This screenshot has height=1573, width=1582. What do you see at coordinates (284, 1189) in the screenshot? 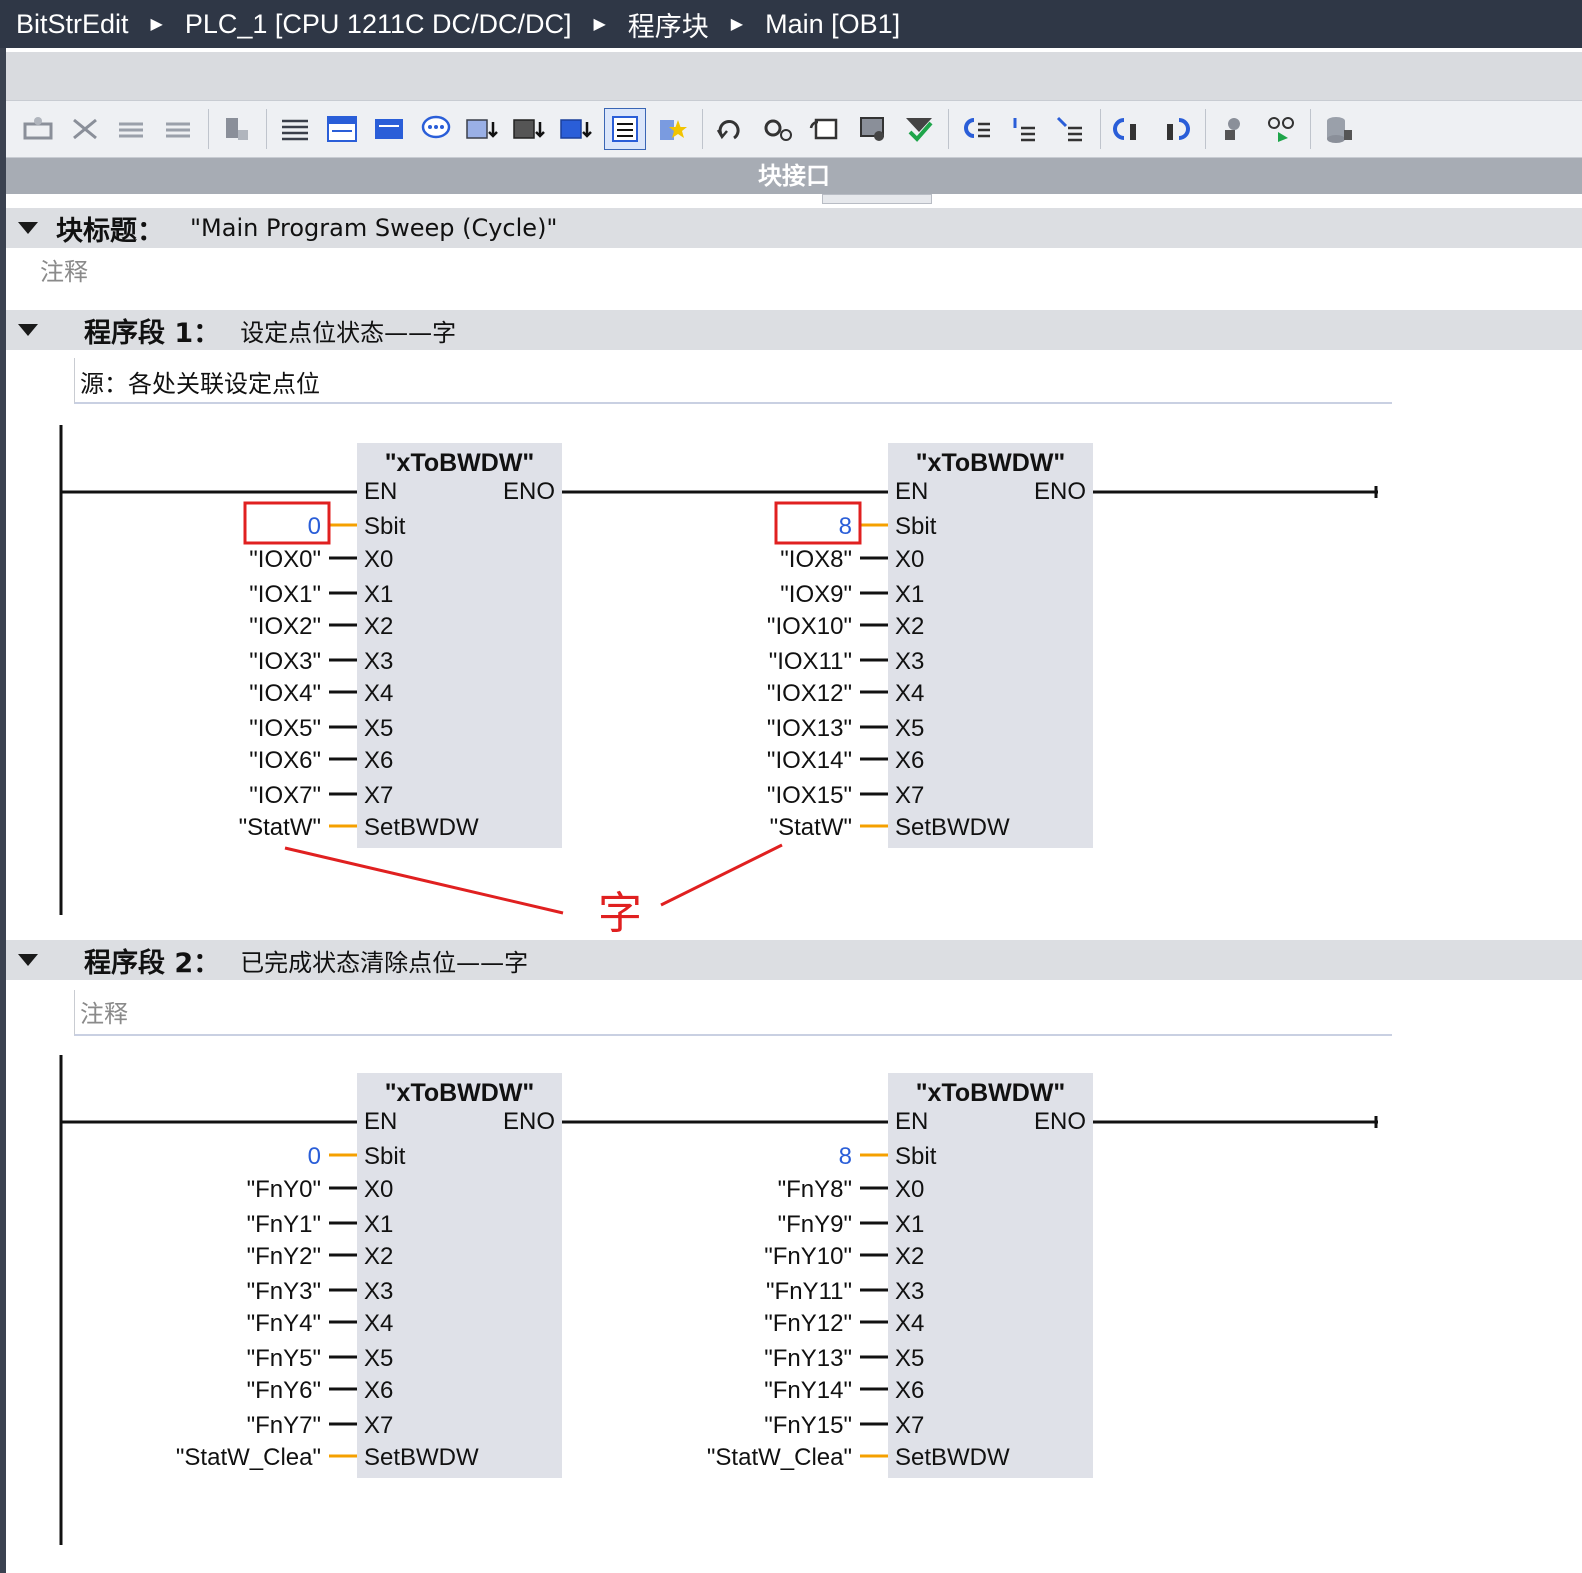
I see `operand: "FnY0"` at bounding box center [284, 1189].